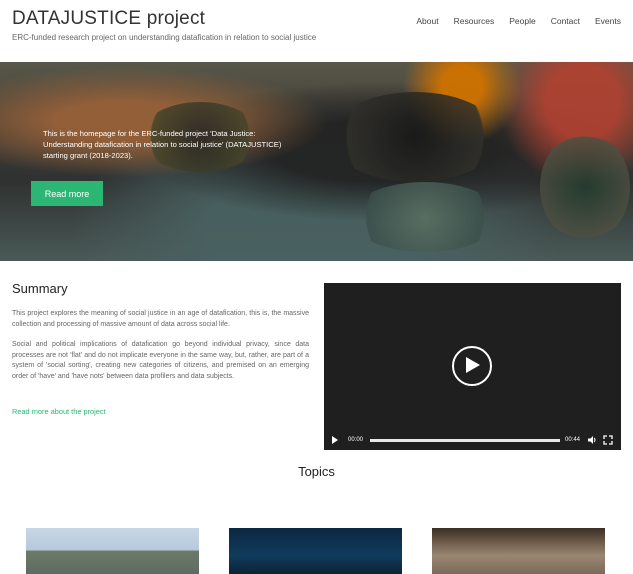  I want to click on main-nav: About Resources People Contact Events, so click(518, 21).